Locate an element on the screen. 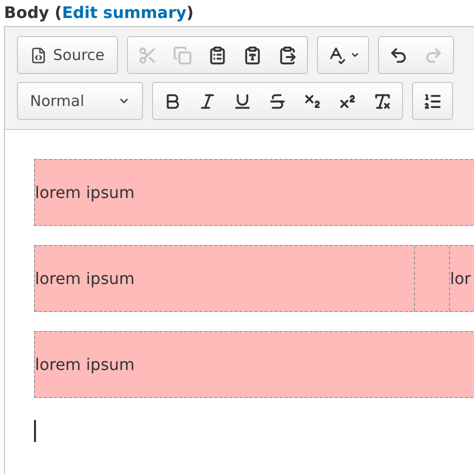  text-cursor is located at coordinates (35, 431).